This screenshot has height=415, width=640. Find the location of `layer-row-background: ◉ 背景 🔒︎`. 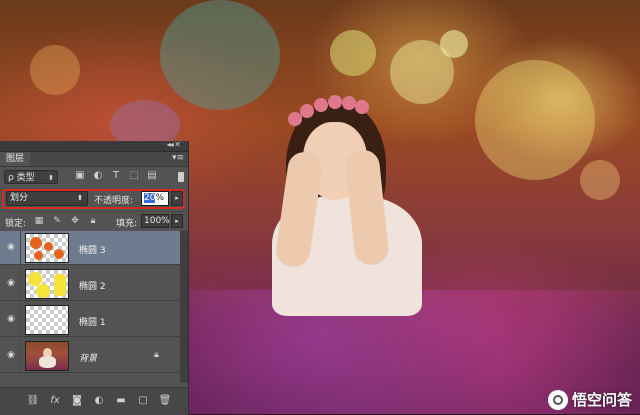

layer-row-background: ◉ 背景 🔒︎ is located at coordinates (90, 356).